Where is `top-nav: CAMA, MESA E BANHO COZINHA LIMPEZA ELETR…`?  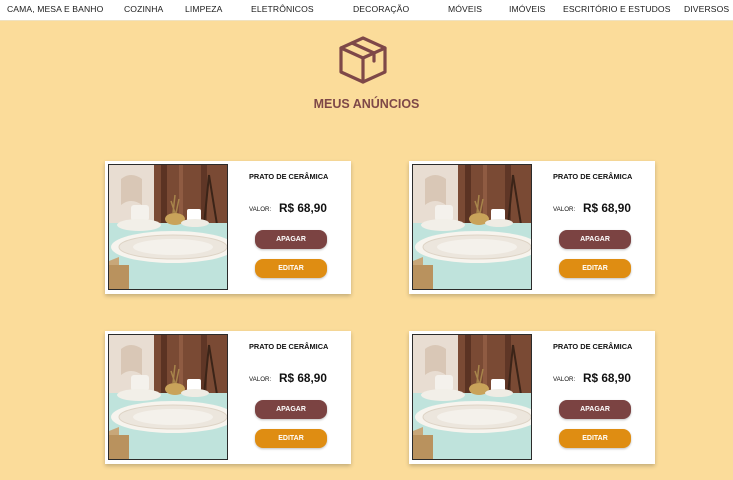
top-nav: CAMA, MESA E BANHO COZINHA LIMPEZA ELETR… is located at coordinates (366, 10).